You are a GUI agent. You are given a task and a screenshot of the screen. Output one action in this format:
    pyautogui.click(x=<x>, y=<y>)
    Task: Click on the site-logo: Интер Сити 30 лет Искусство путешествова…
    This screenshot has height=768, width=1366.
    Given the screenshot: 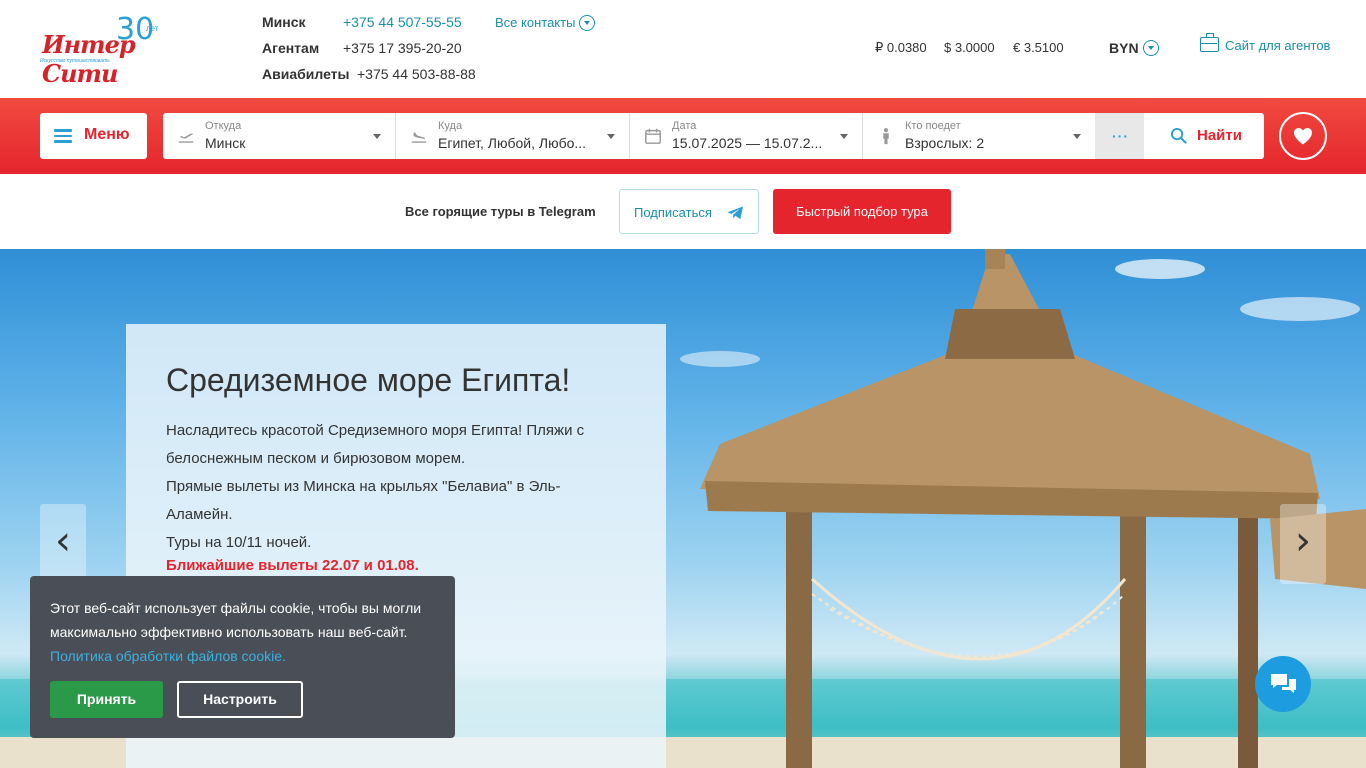 What is the action you would take?
    pyautogui.click(x=109, y=50)
    